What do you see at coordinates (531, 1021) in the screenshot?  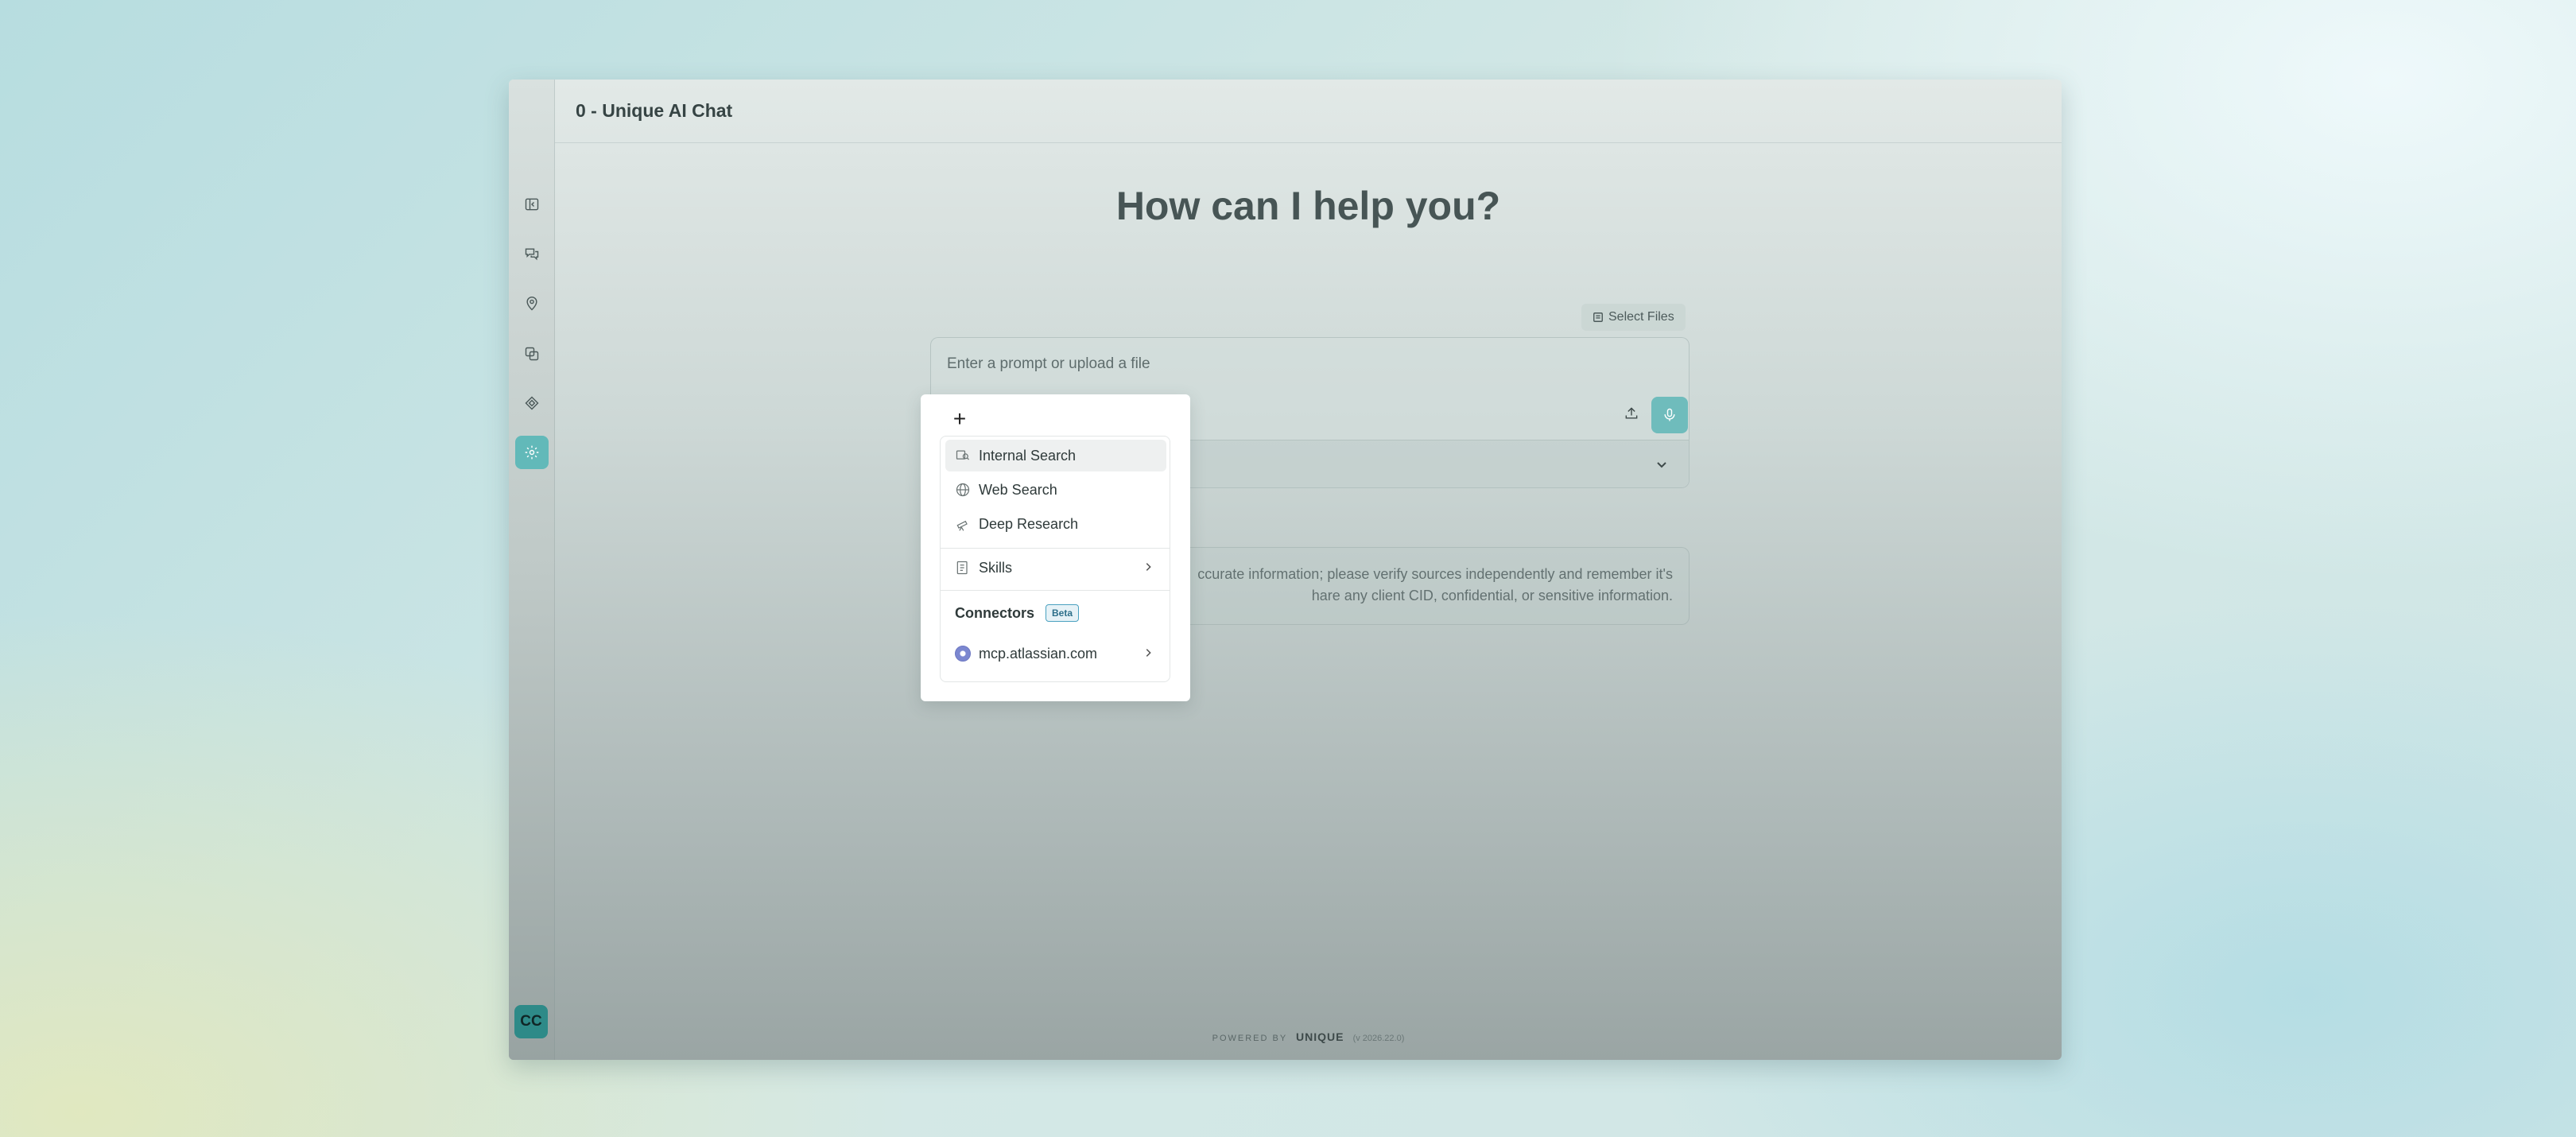 I see `avatar: CC` at bounding box center [531, 1021].